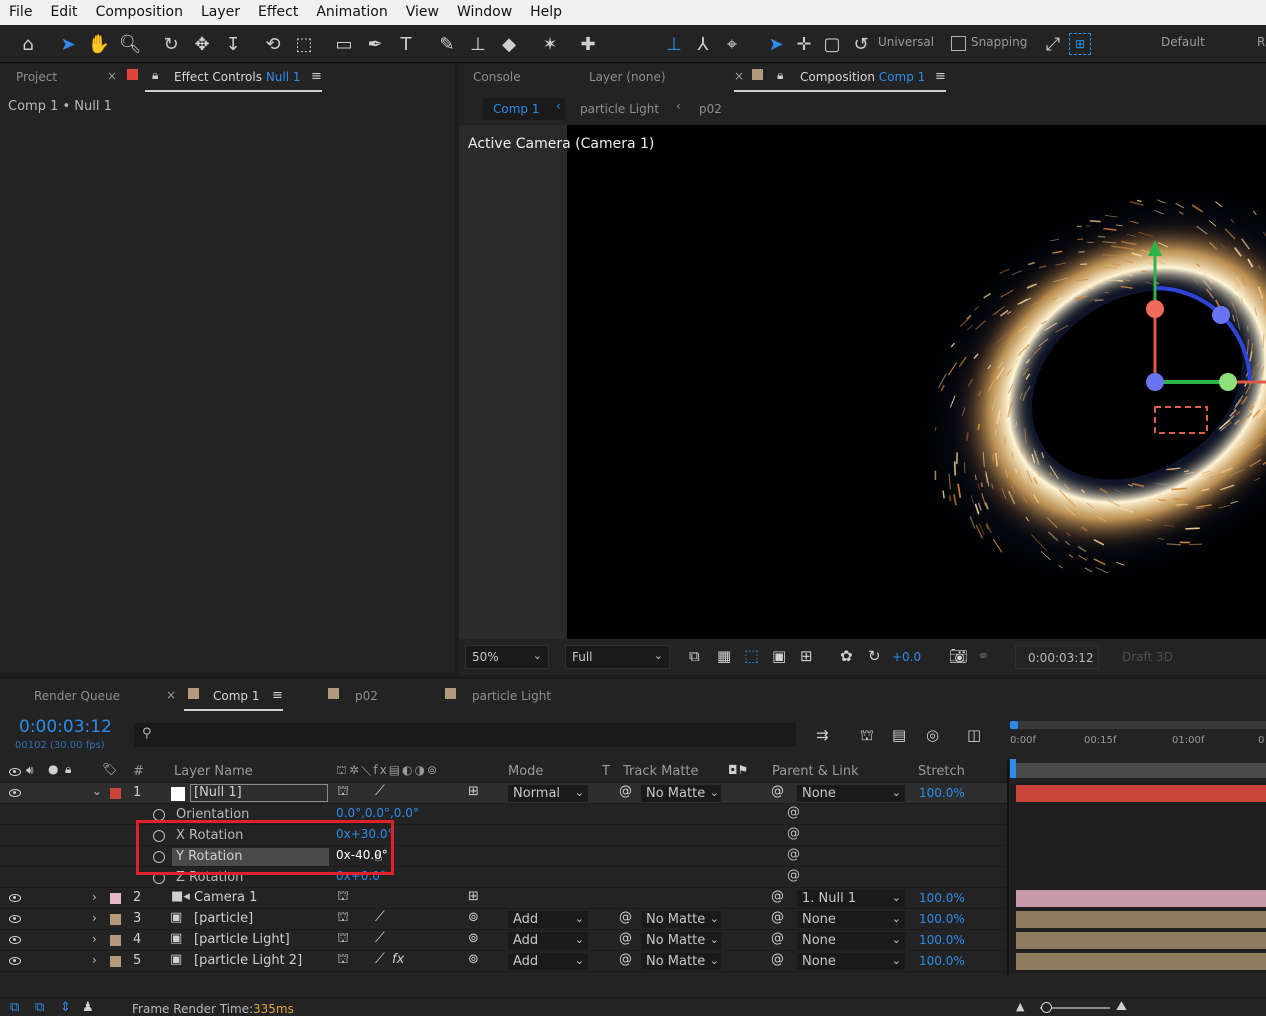  Describe the element at coordinates (422, 12) in the screenshot. I see `menu-view: View` at that location.